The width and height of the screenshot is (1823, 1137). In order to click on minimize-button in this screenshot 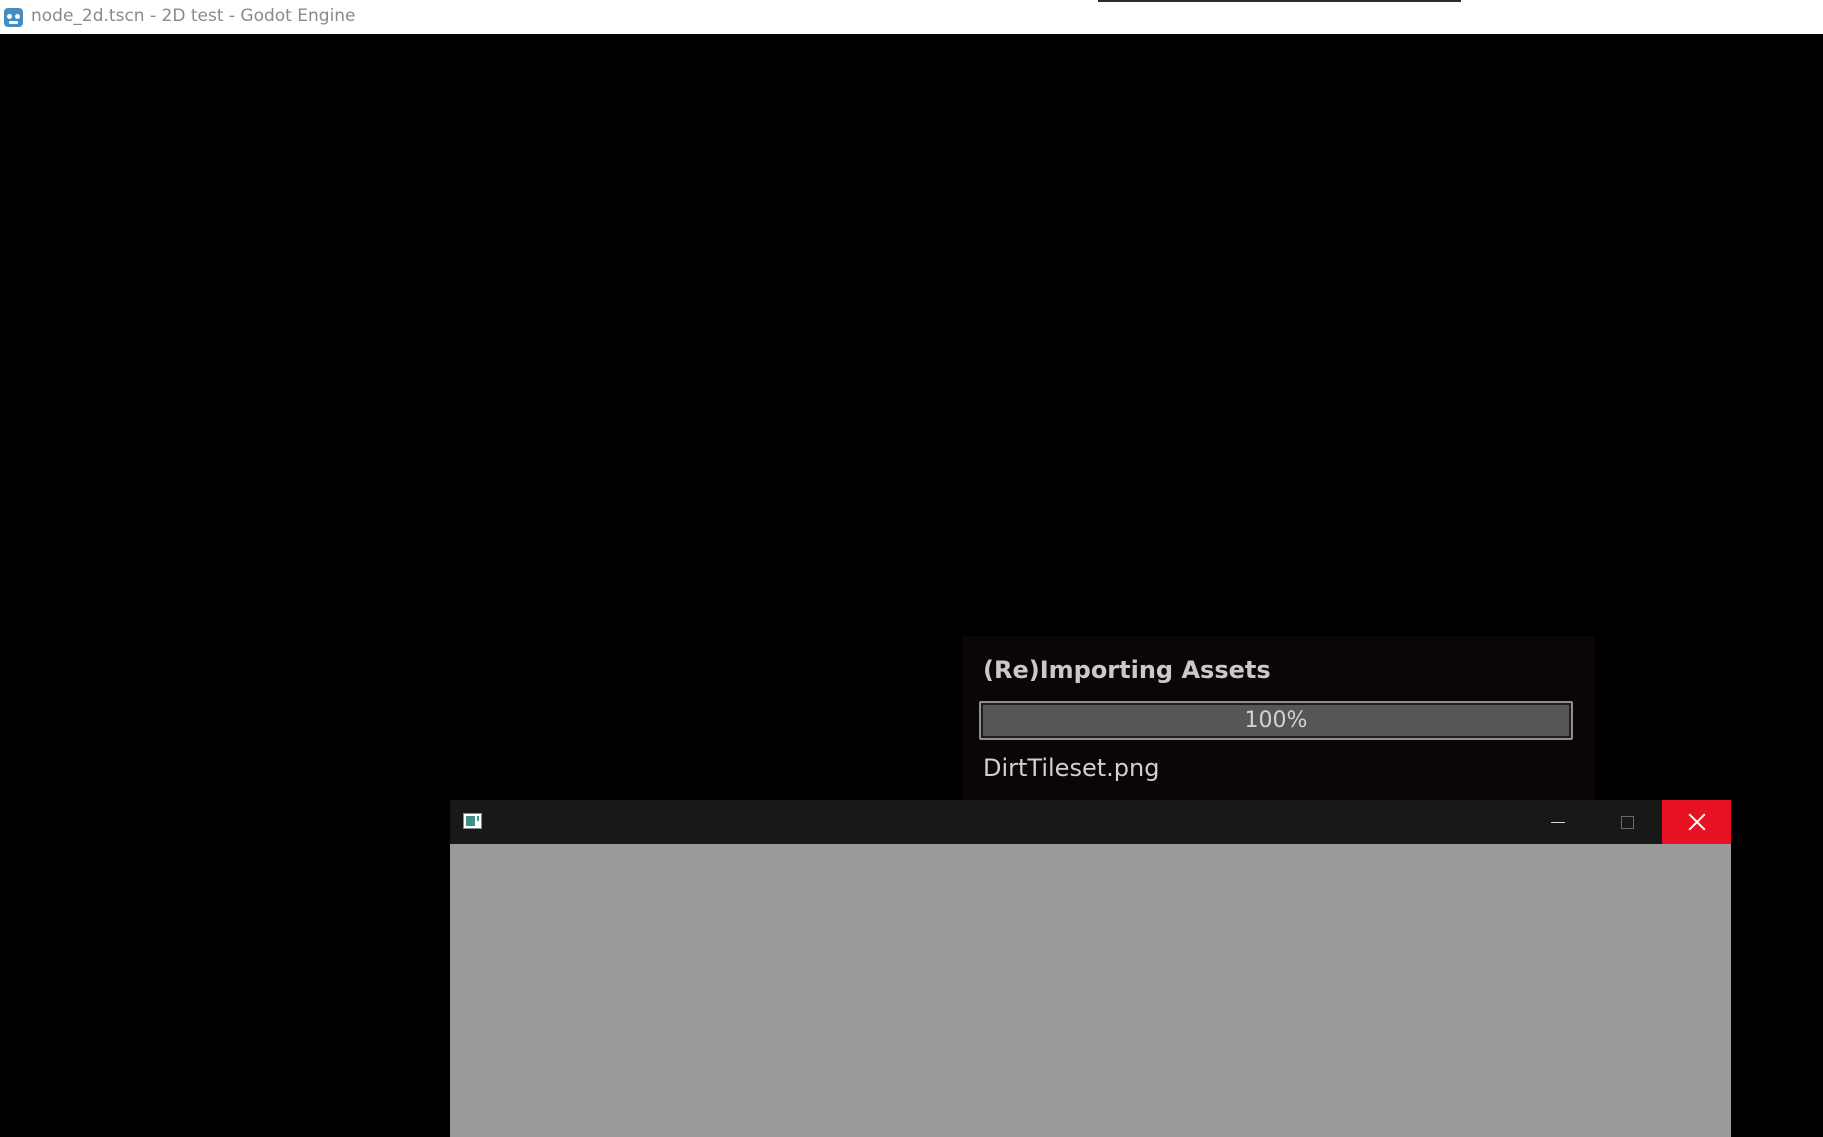, I will do `click(1557, 822)`.